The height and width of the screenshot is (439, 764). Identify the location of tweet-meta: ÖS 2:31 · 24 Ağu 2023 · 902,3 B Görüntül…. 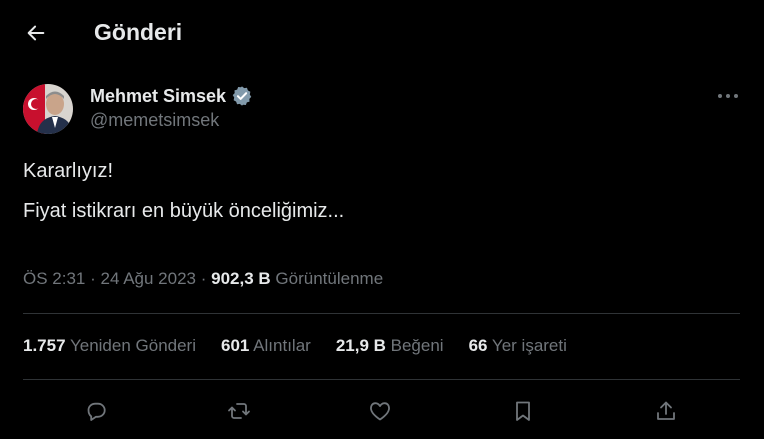
(203, 279).